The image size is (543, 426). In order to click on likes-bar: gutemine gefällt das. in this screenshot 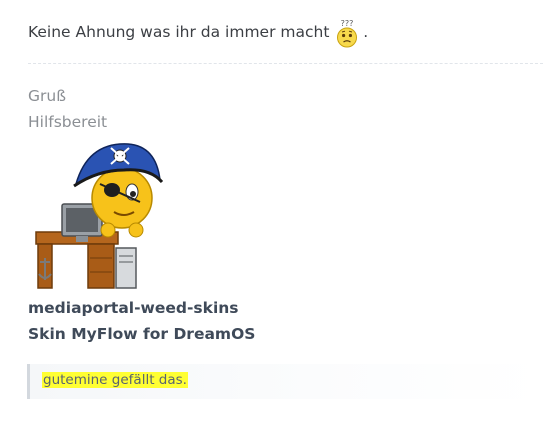, I will do `click(285, 381)`.